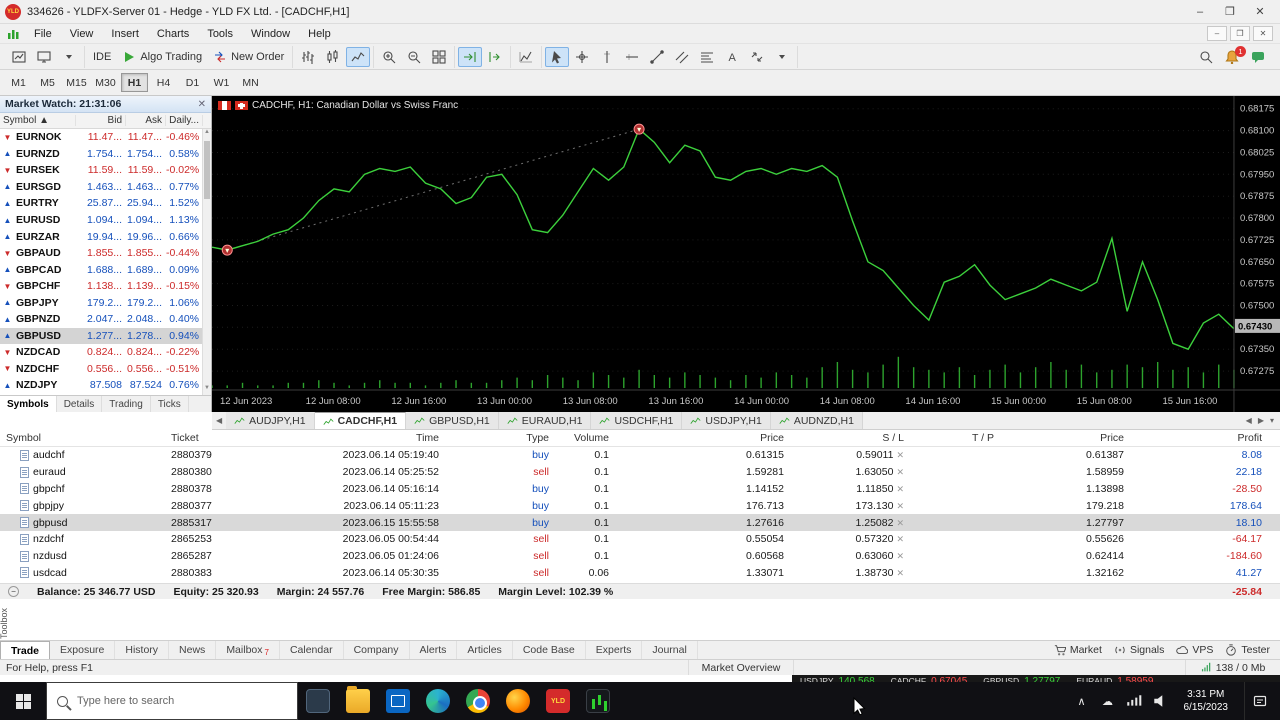 This screenshot has width=1280, height=720. What do you see at coordinates (526, 57) in the screenshot?
I see `indicators-icon` at bounding box center [526, 57].